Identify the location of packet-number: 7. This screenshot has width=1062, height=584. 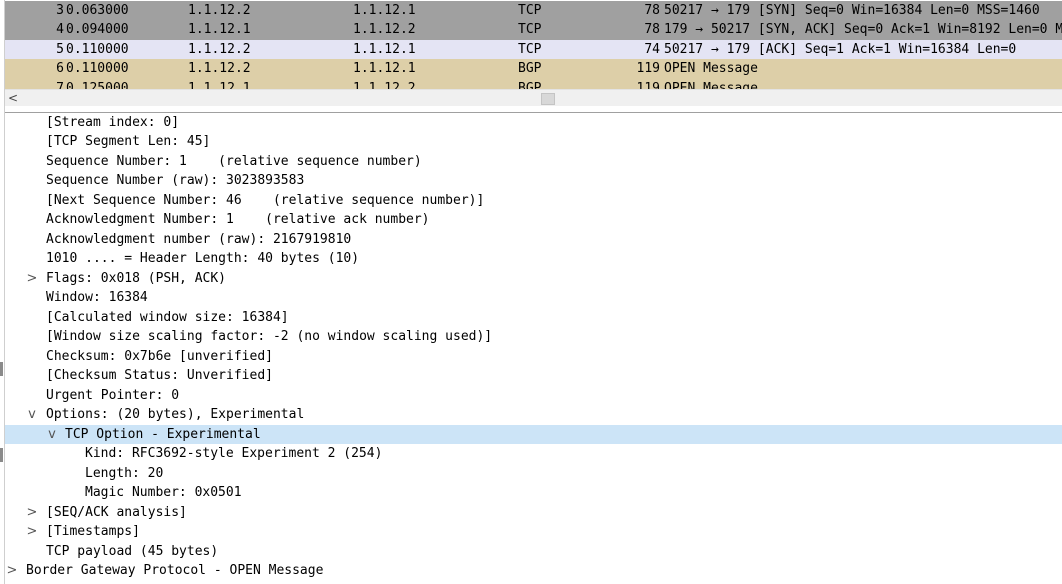
(60, 84).